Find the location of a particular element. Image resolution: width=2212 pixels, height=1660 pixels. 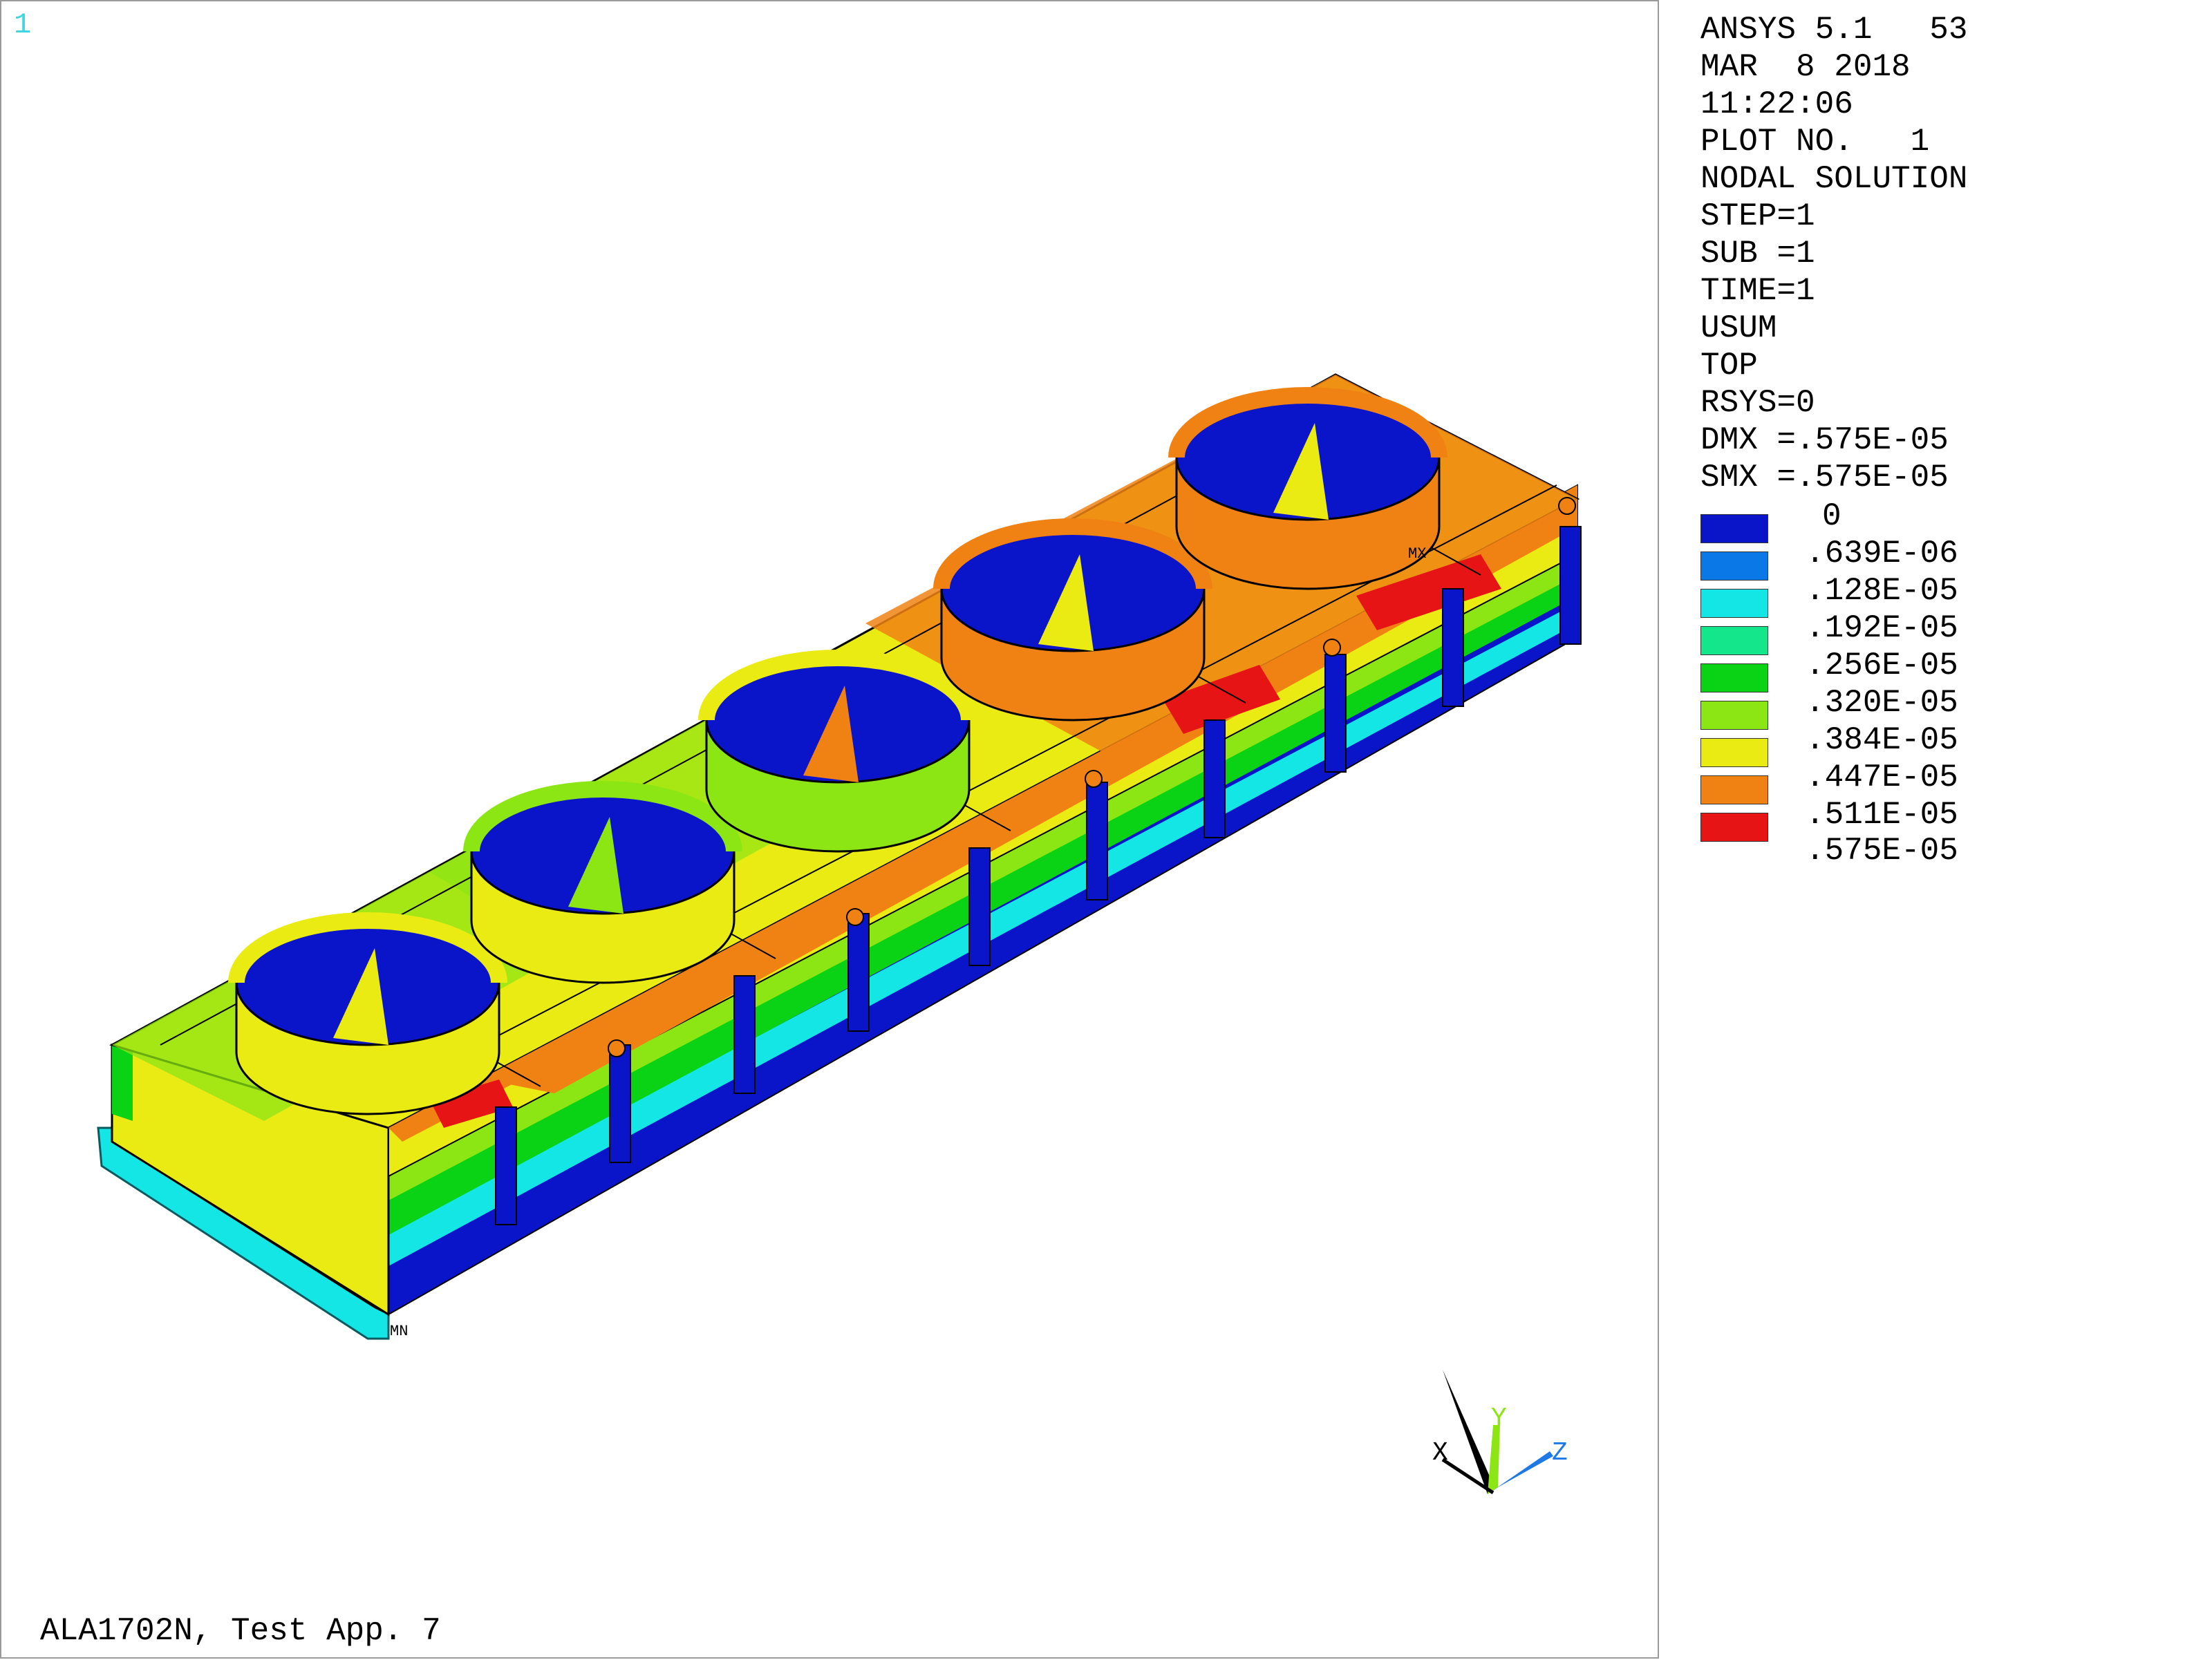

header-line-rsys: RSYS=0 is located at coordinates (1757, 403).